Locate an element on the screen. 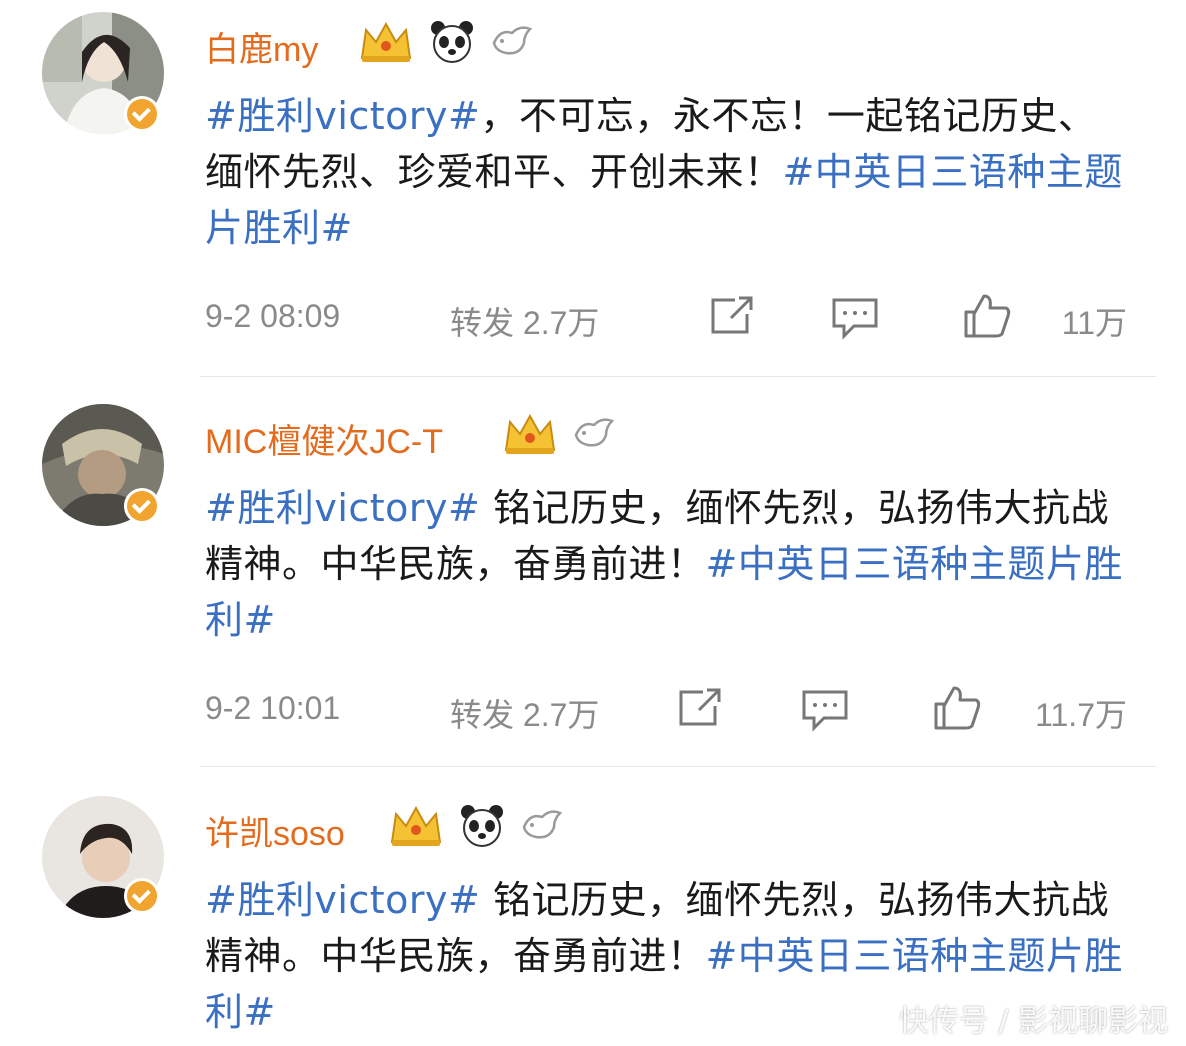  like-count: 11.7万 is located at coordinates (1081, 715).